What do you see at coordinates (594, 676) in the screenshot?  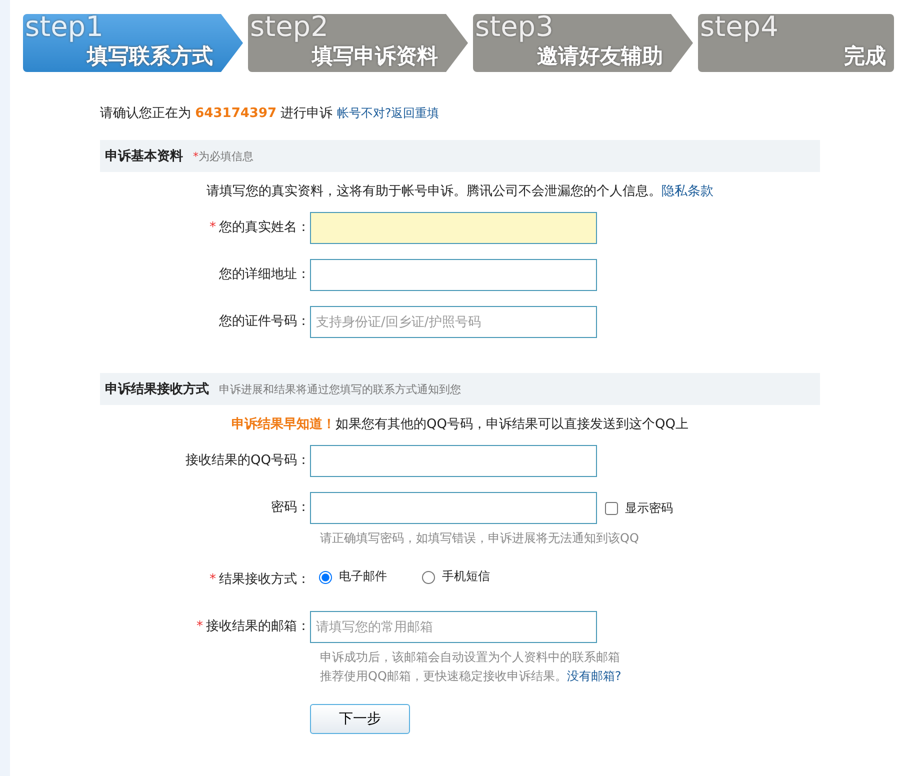 I see `no-email-link: 没有邮箱?` at bounding box center [594, 676].